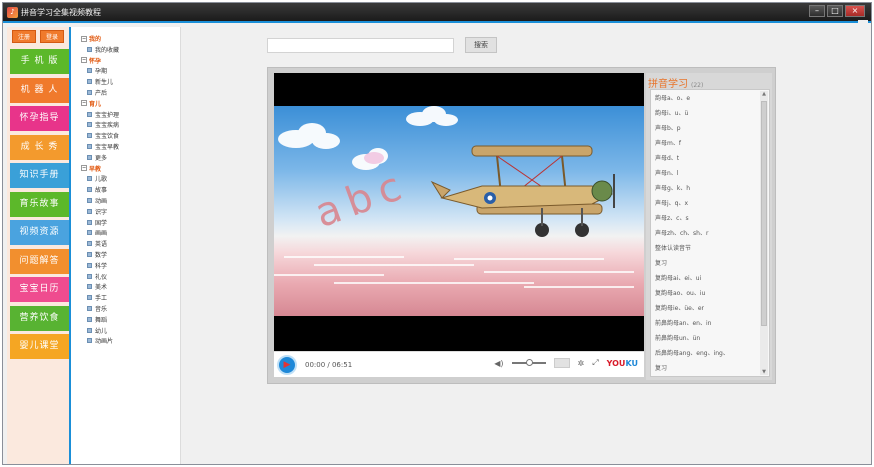 This screenshot has width=874, height=467. I want to click on playlist-item: 前鼻韵母an、en、in, so click(683, 324).